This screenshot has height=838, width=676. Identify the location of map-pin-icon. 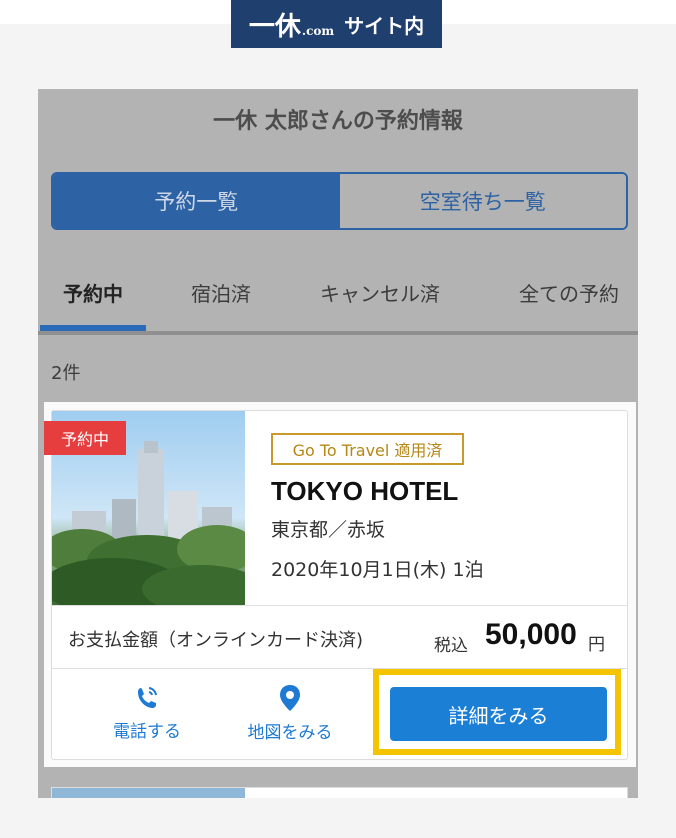
(290, 697).